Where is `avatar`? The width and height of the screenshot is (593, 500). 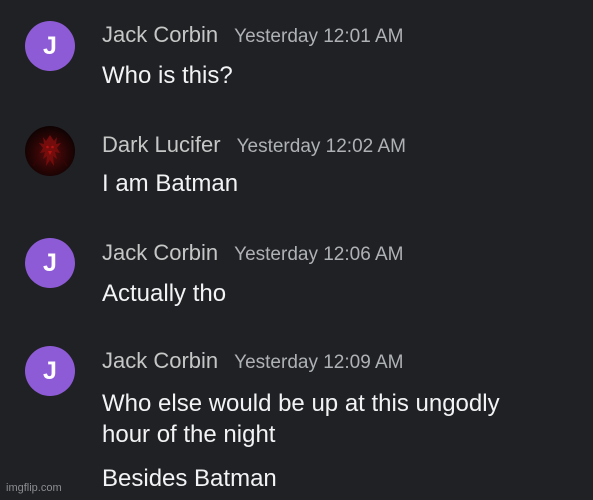
avatar is located at coordinates (50, 151).